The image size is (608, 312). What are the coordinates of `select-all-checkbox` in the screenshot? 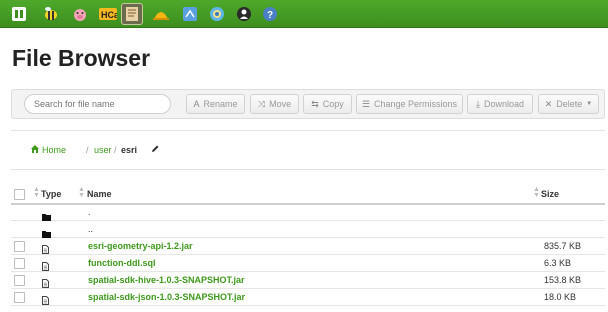 It's located at (19, 194).